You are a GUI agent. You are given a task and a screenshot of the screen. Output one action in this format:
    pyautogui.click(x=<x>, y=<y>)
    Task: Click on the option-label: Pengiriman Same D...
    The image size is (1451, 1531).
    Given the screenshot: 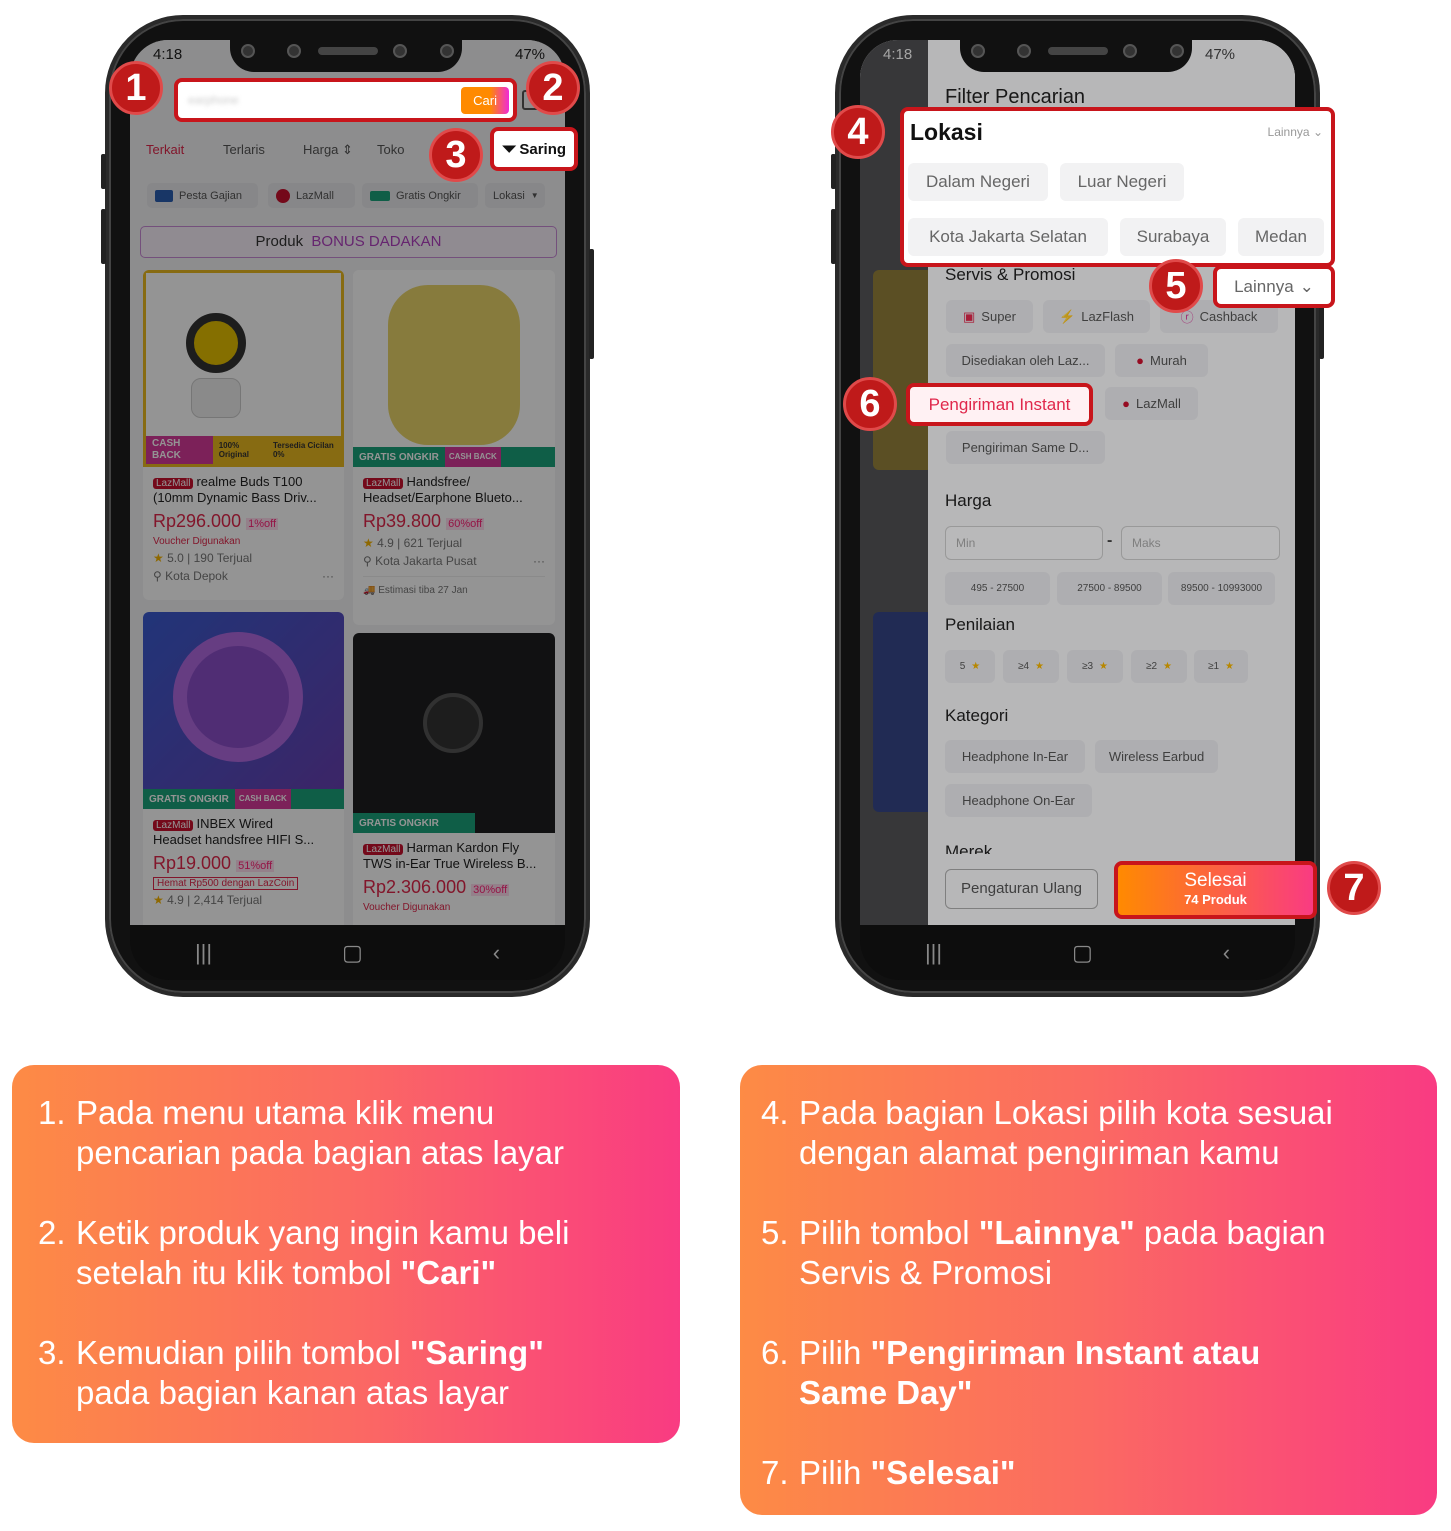 What is the action you would take?
    pyautogui.click(x=1025, y=447)
    